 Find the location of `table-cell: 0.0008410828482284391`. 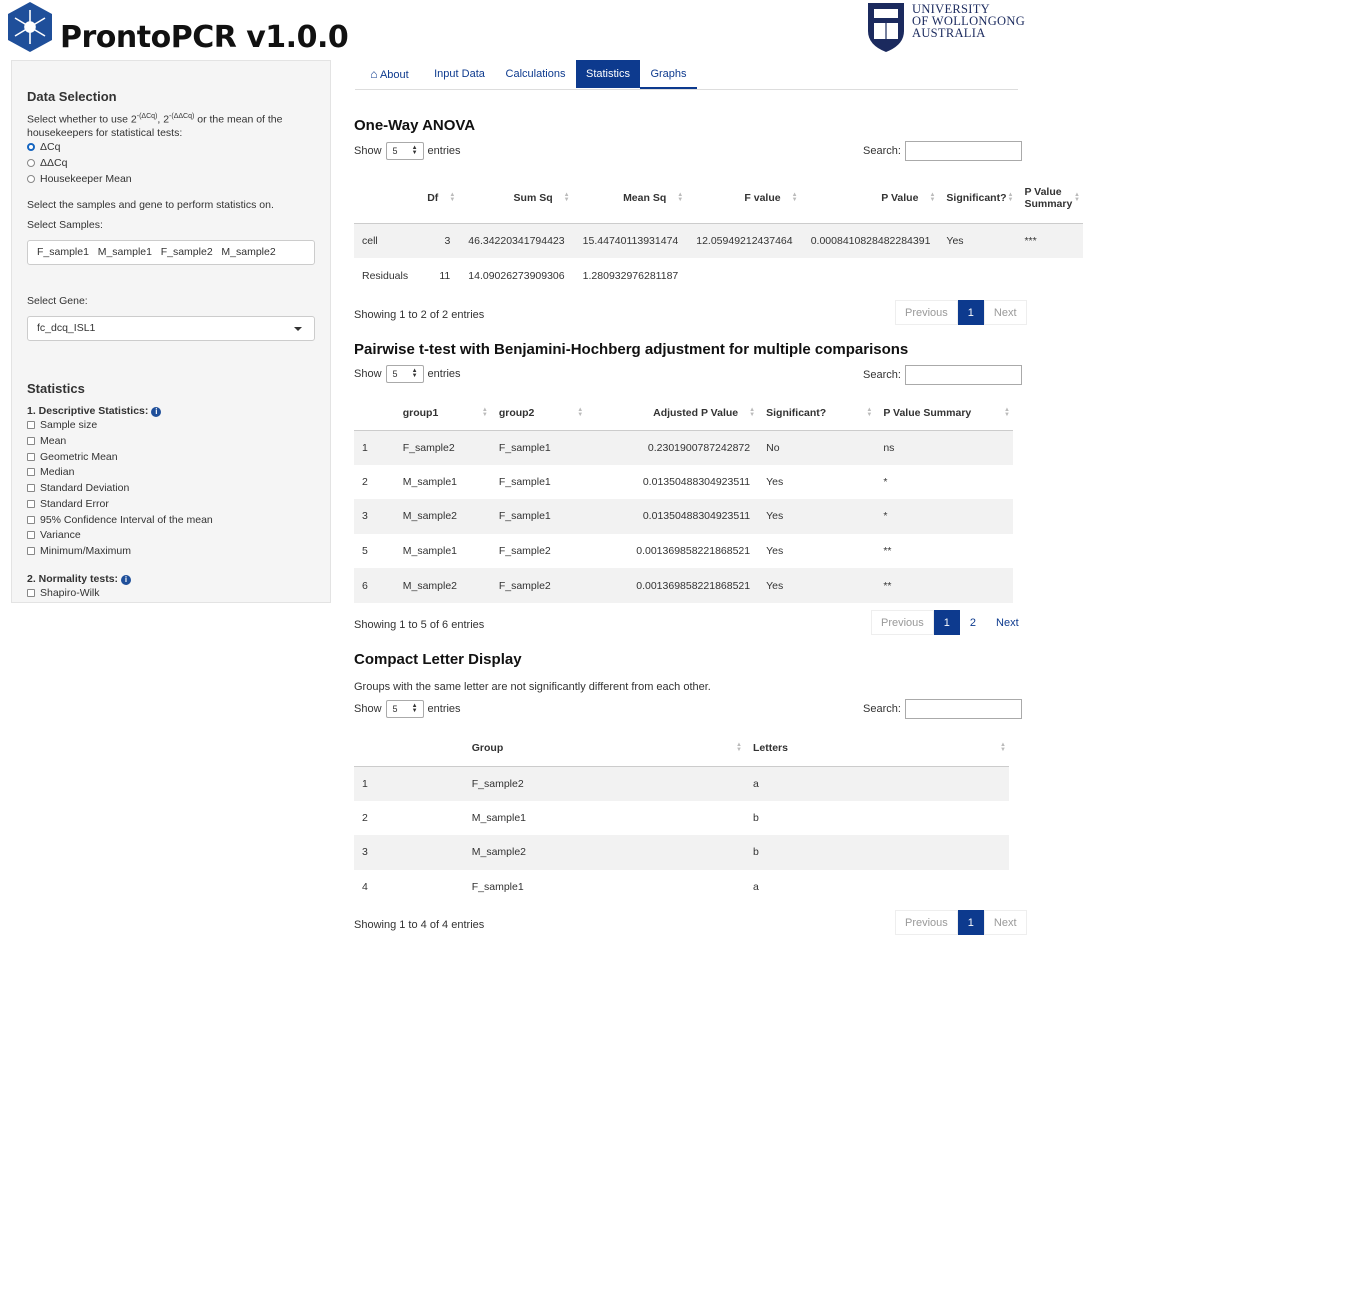

table-cell: 0.0008410828482284391 is located at coordinates (870, 240).